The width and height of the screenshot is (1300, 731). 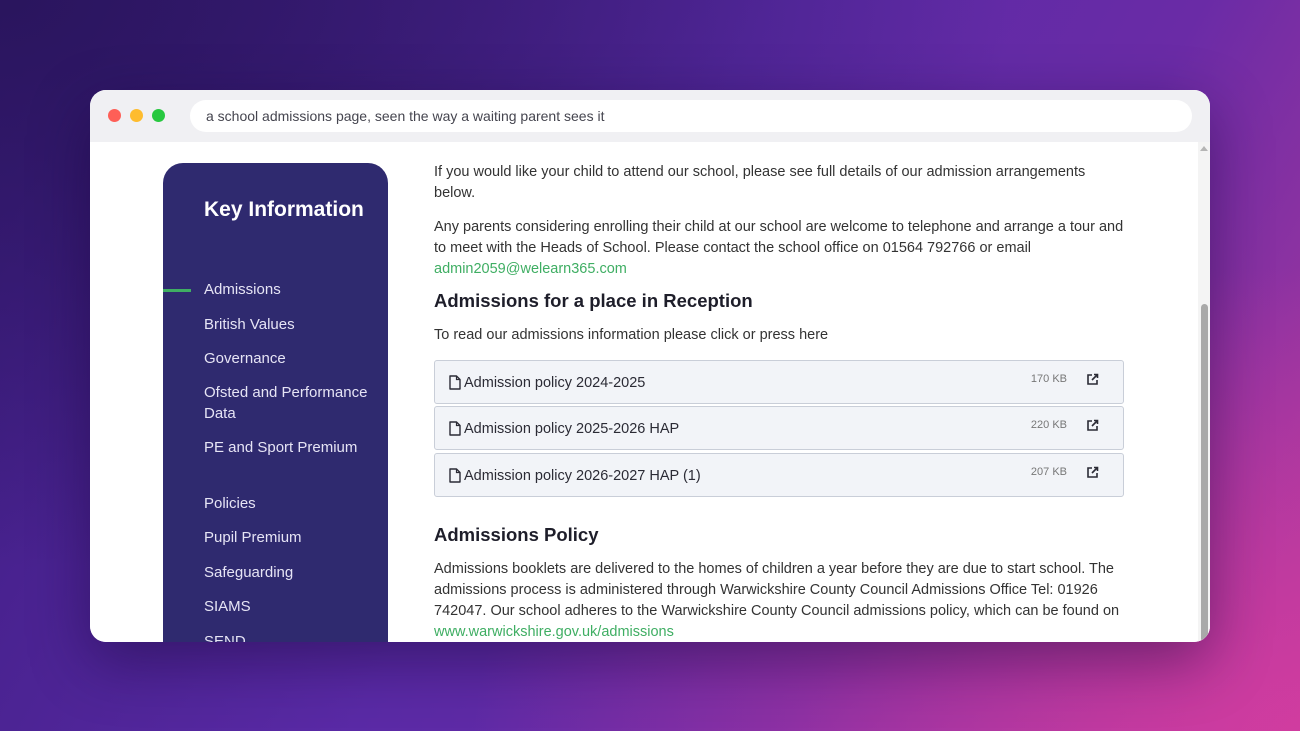 What do you see at coordinates (1048, 472) in the screenshot?
I see `file-size: 207 KB` at bounding box center [1048, 472].